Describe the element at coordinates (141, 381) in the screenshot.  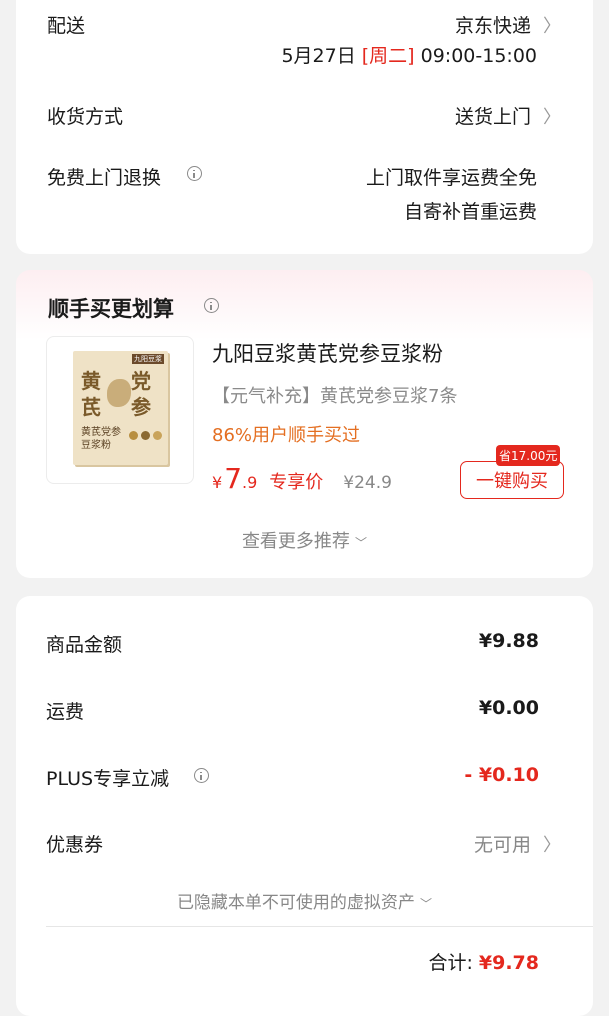
I see `product-box-char: 党` at that location.